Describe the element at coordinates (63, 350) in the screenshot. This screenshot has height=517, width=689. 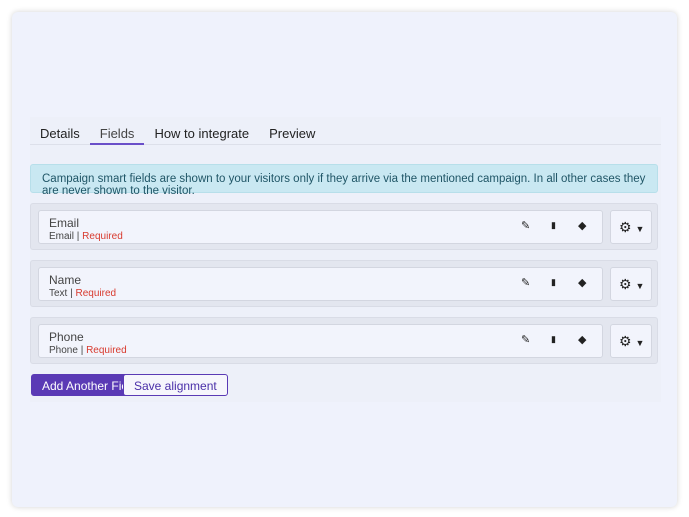
I see `field-type: Phone` at that location.